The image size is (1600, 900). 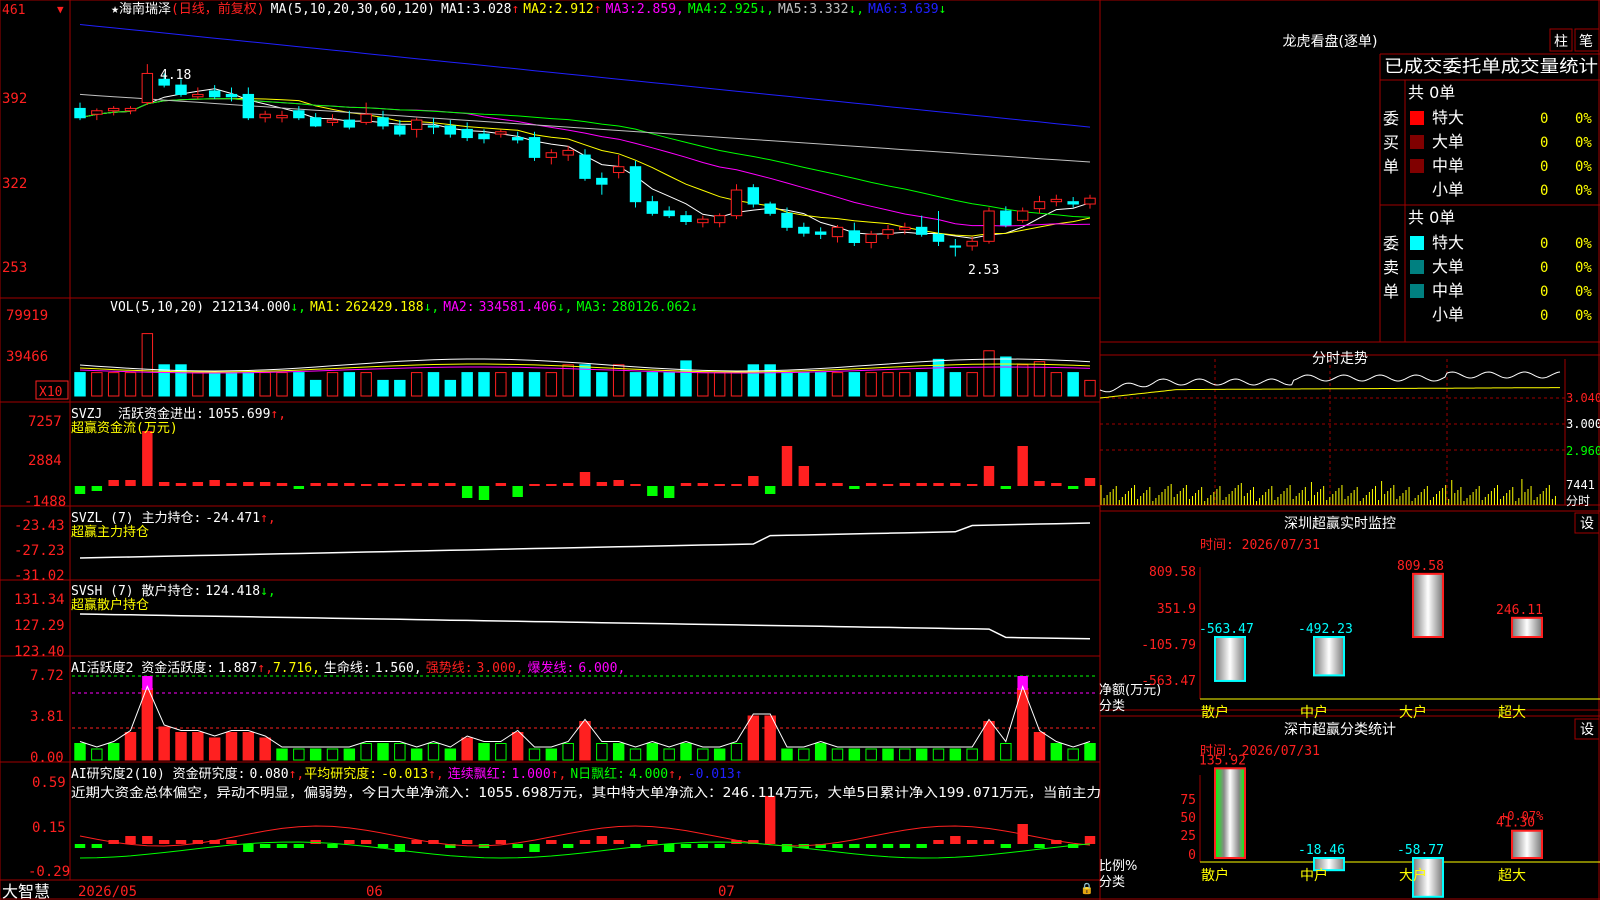 What do you see at coordinates (60, 9) in the screenshot?
I see `menu-arrow-icon: ▼` at bounding box center [60, 9].